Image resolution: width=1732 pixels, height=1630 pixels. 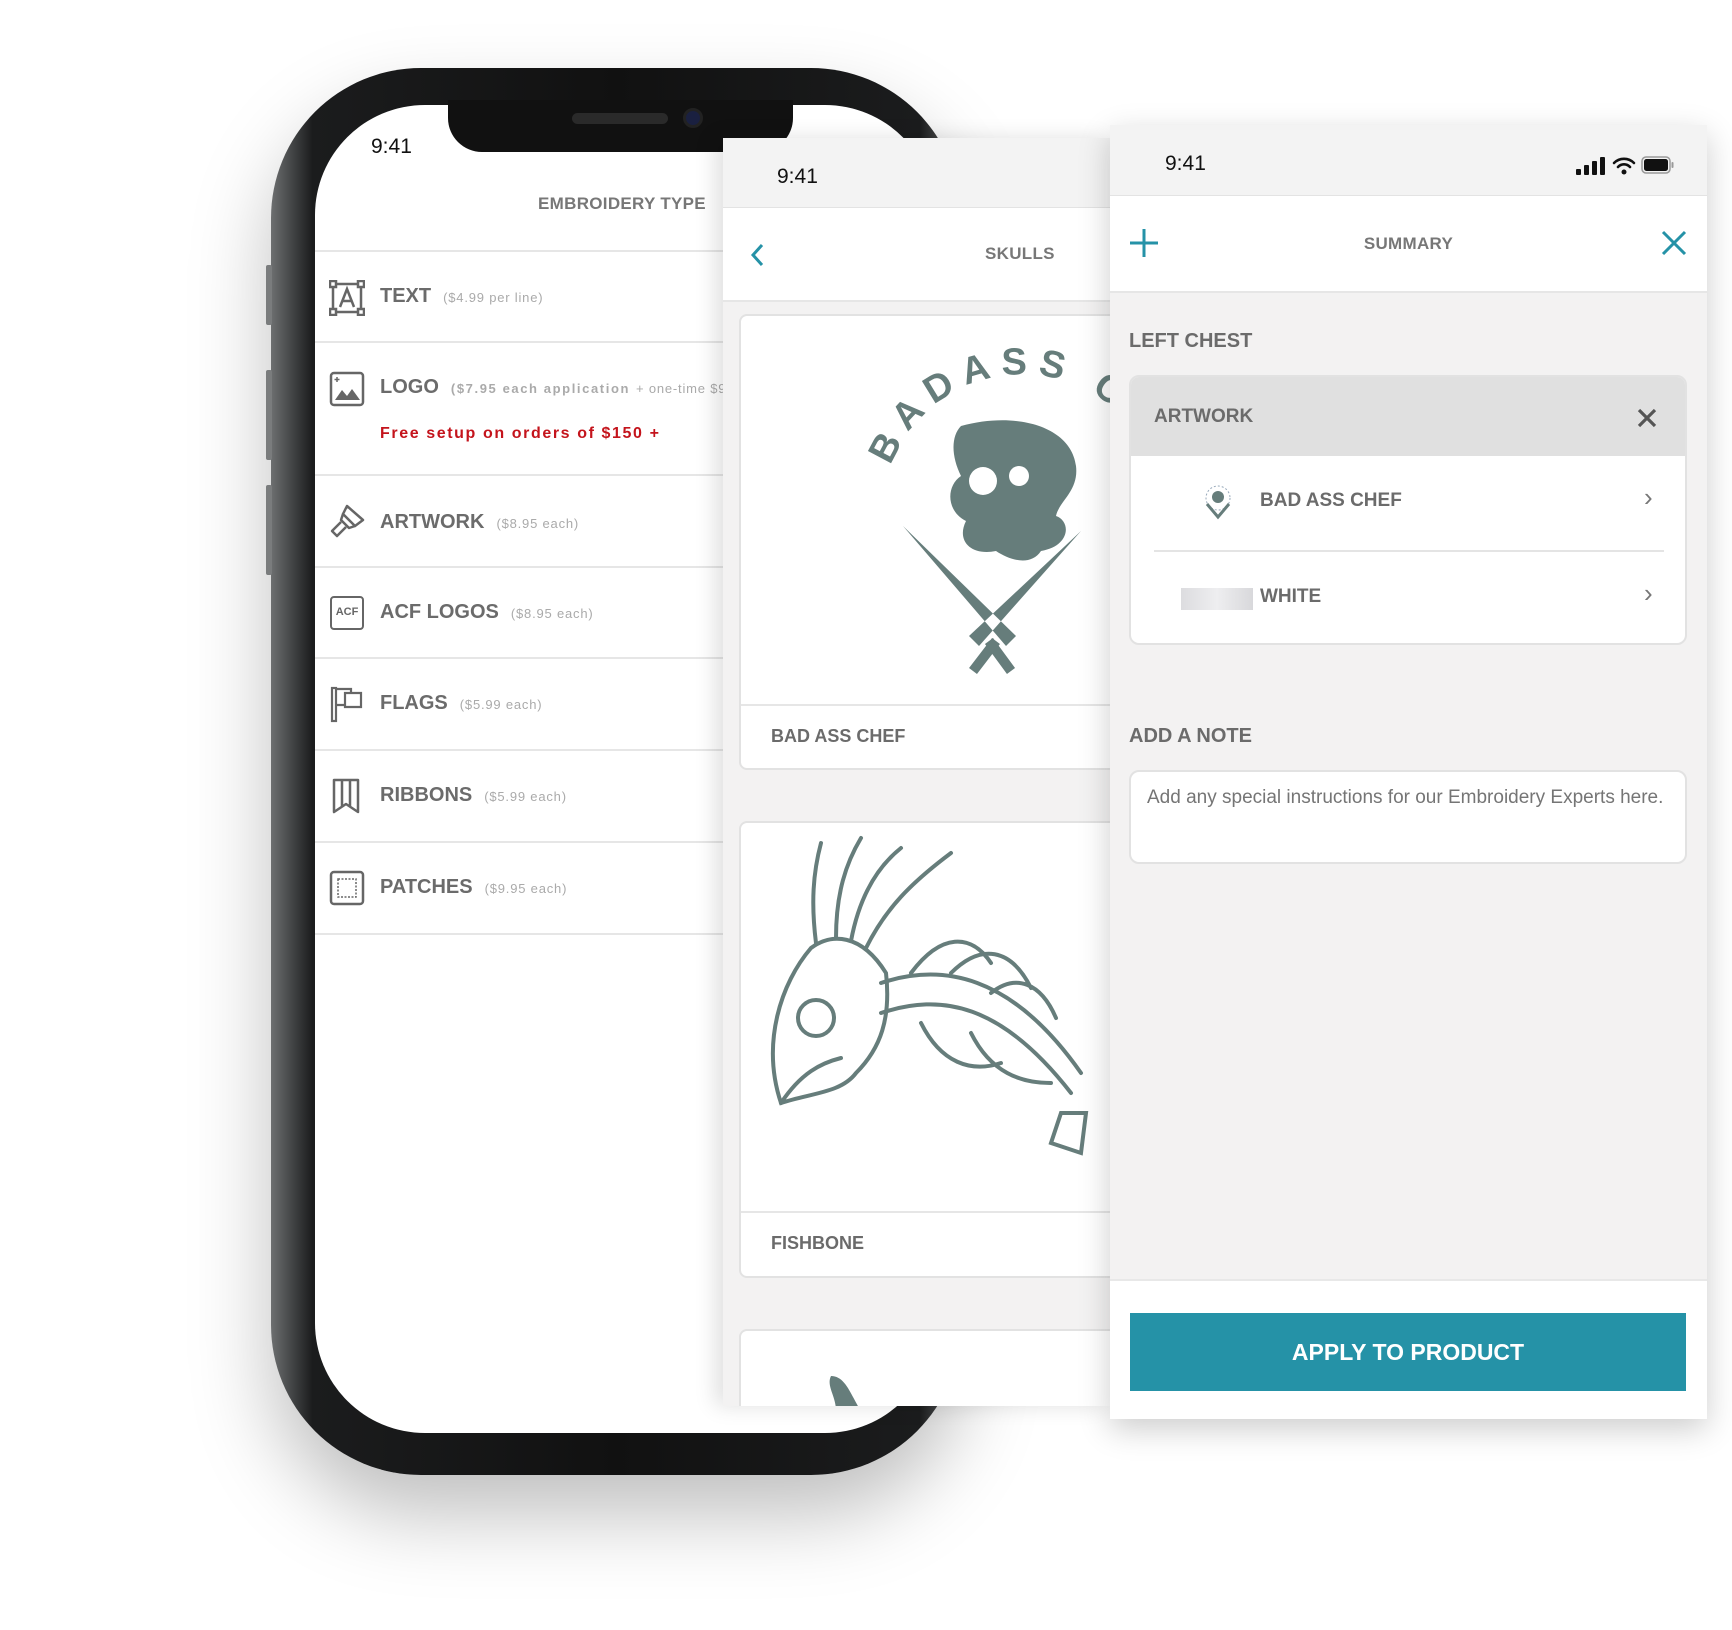 What do you see at coordinates (1291, 596) in the screenshot?
I see `row-label: WHITE` at bounding box center [1291, 596].